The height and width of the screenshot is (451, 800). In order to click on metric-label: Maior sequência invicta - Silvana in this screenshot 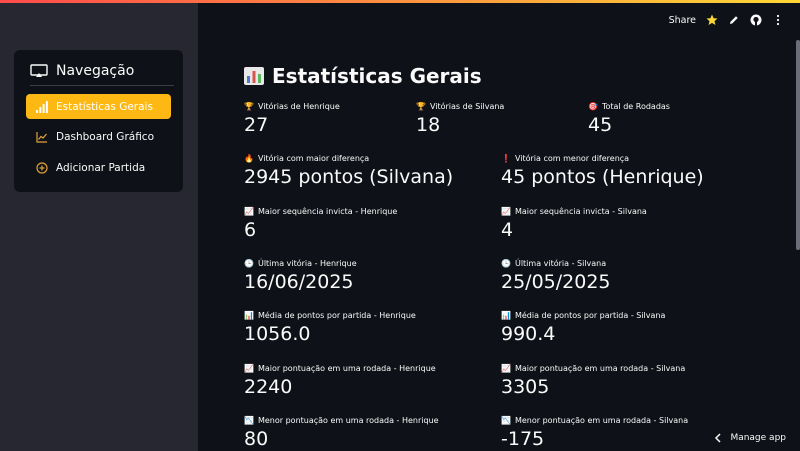, I will do `click(580, 211)`.